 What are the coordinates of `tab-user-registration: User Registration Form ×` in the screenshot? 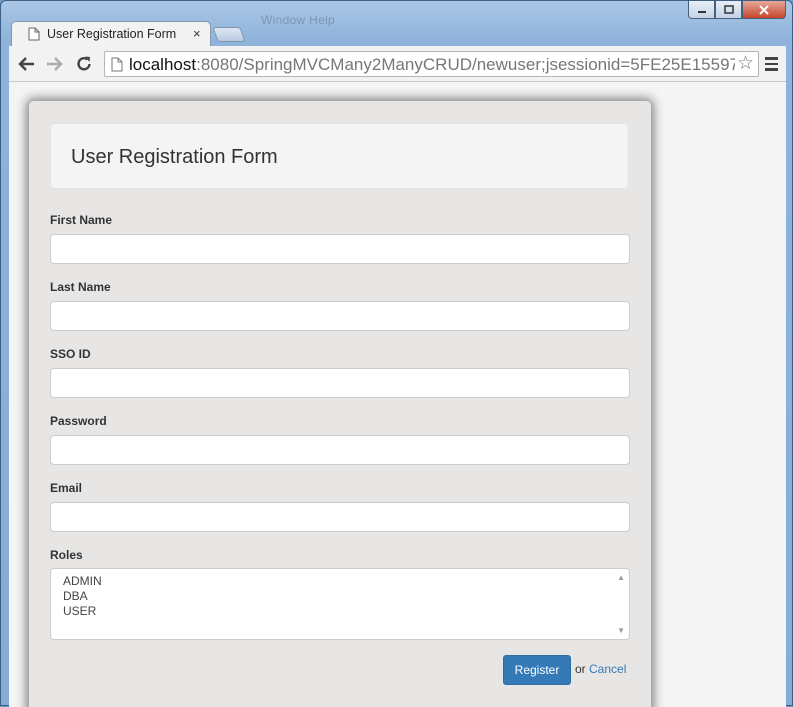 It's located at (111, 34).